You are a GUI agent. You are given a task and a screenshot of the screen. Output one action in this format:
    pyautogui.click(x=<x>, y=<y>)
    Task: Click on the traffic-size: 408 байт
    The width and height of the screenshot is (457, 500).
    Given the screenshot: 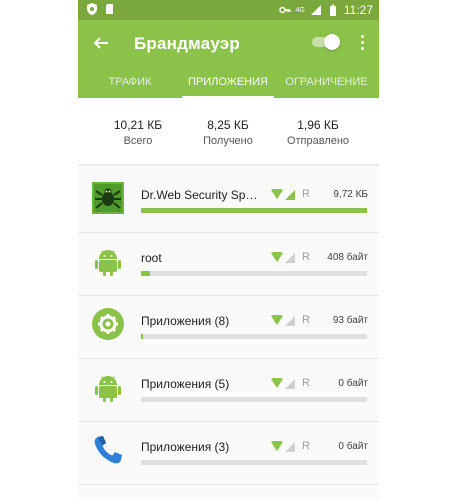 What is the action you would take?
    pyautogui.click(x=347, y=257)
    